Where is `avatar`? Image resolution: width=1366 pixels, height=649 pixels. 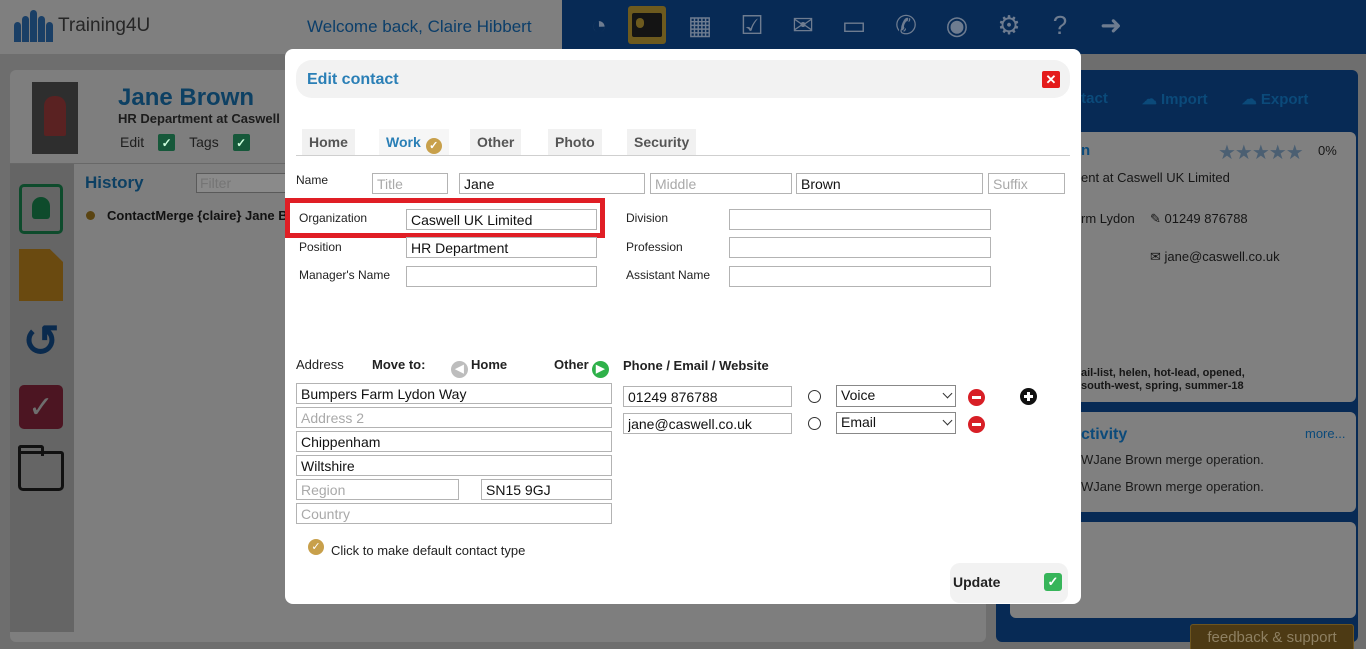
avatar is located at coordinates (55, 118).